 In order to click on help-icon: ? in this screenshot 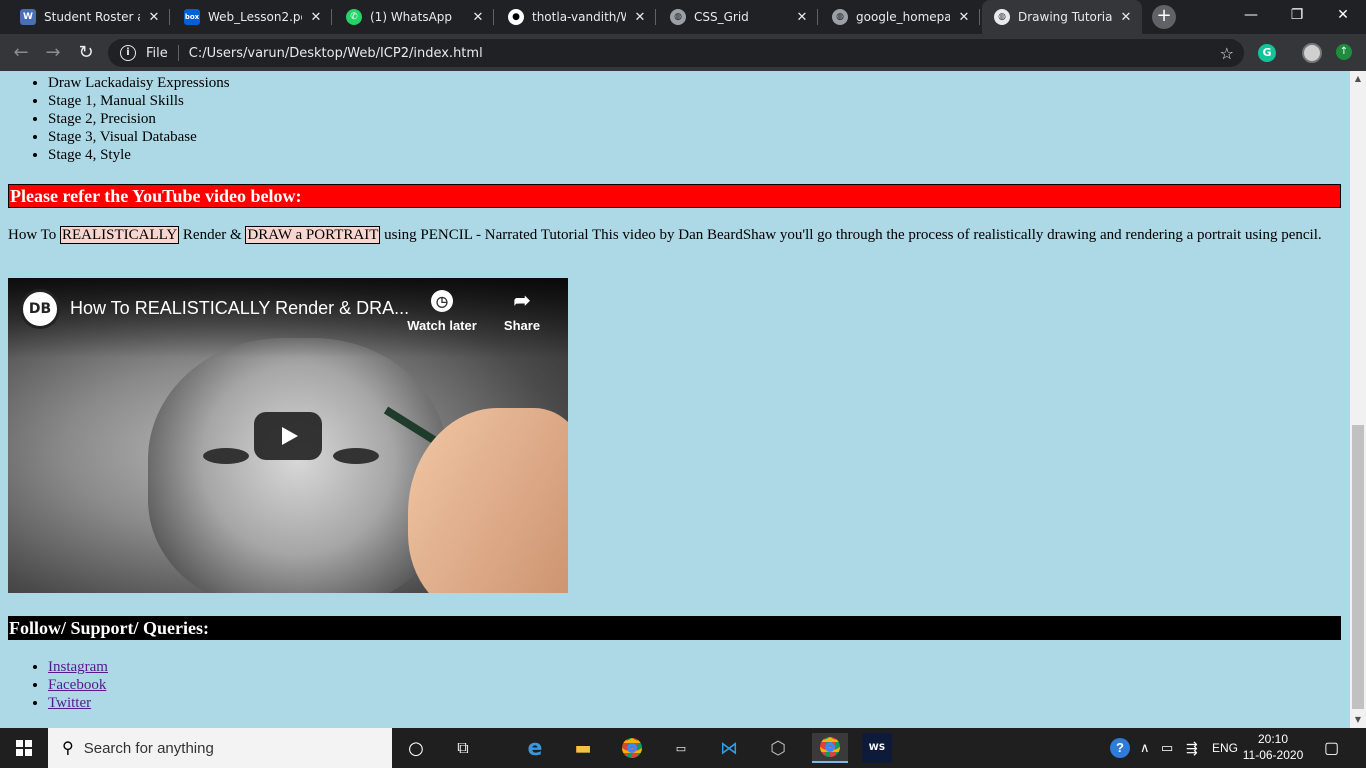, I will do `click(1120, 748)`.